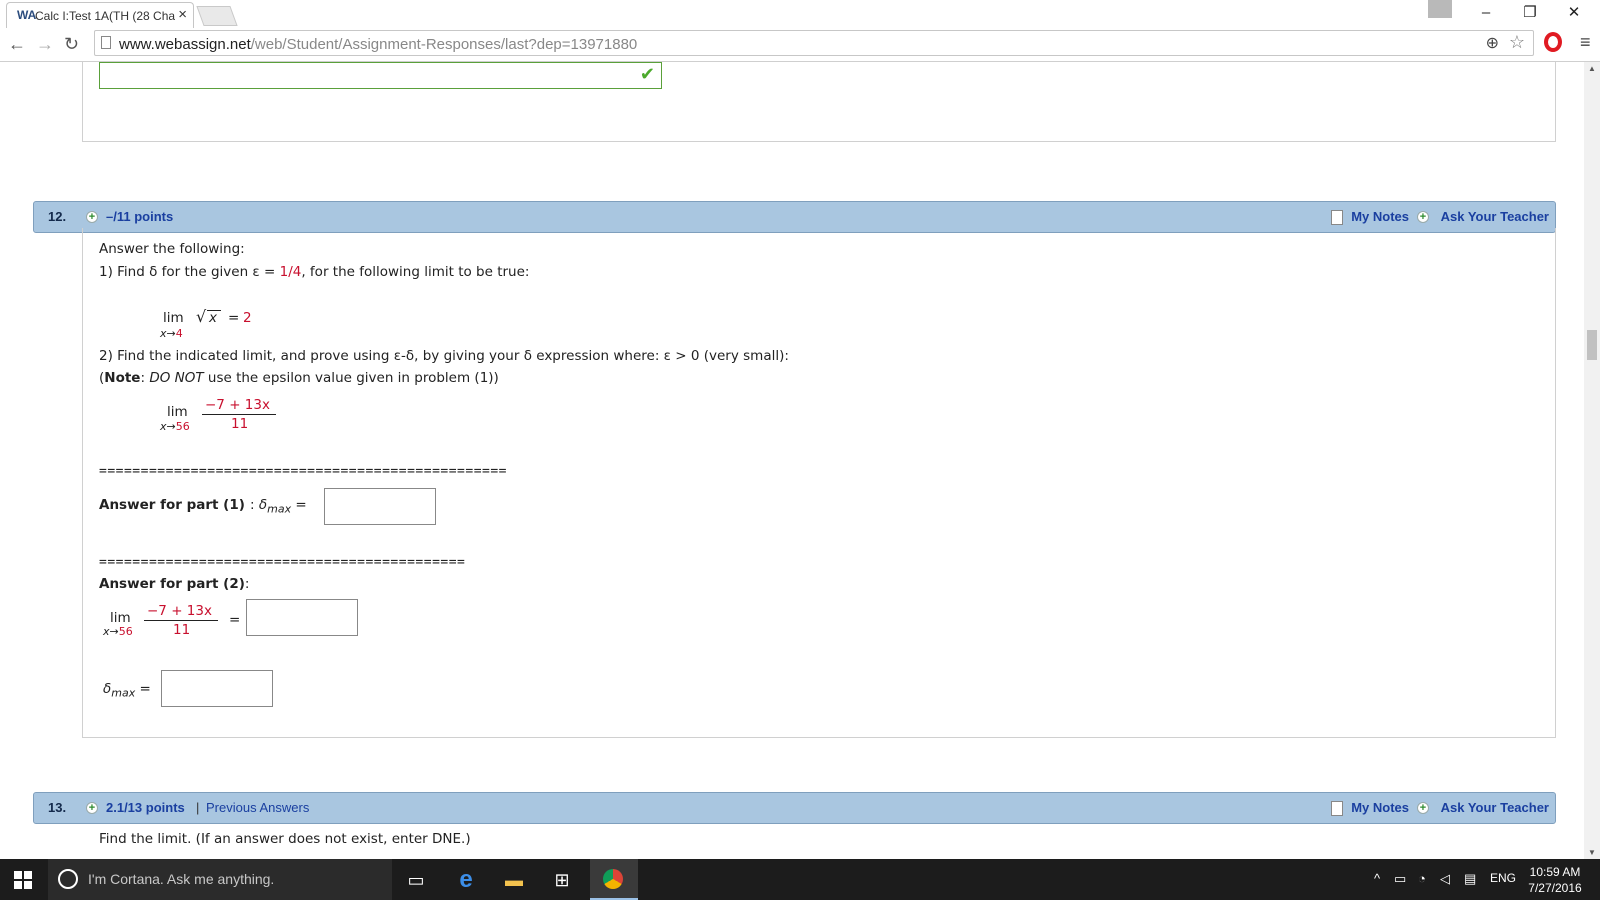 The height and width of the screenshot is (900, 1600). Describe the element at coordinates (122, 378) in the screenshot. I see `note-label: Note` at that location.